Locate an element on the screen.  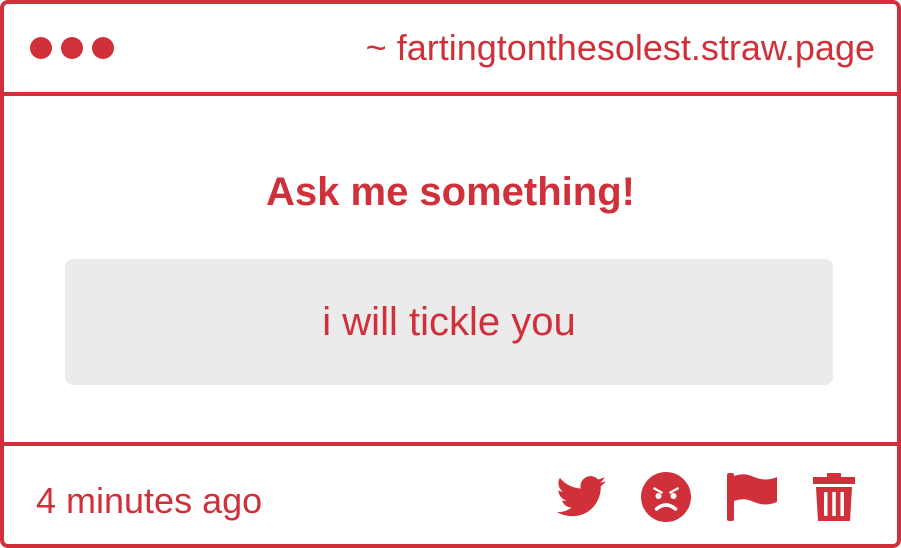
page-url: ~ fartingtonthesolest.straw.page is located at coordinates (620, 48).